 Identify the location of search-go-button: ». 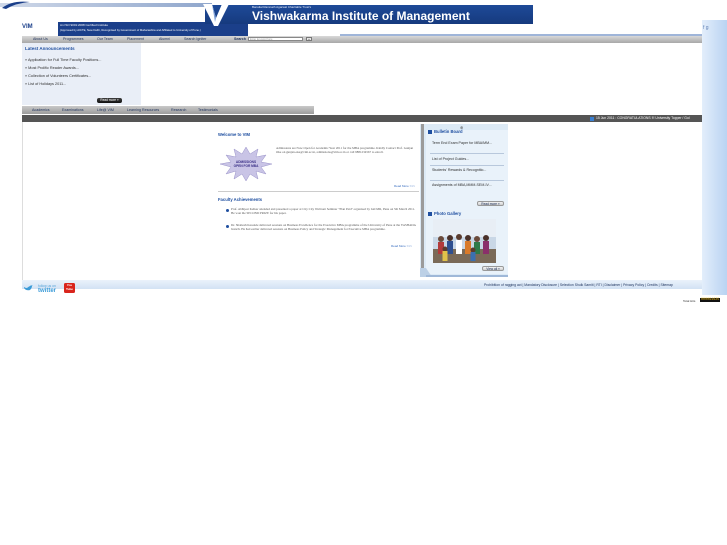
(309, 39).